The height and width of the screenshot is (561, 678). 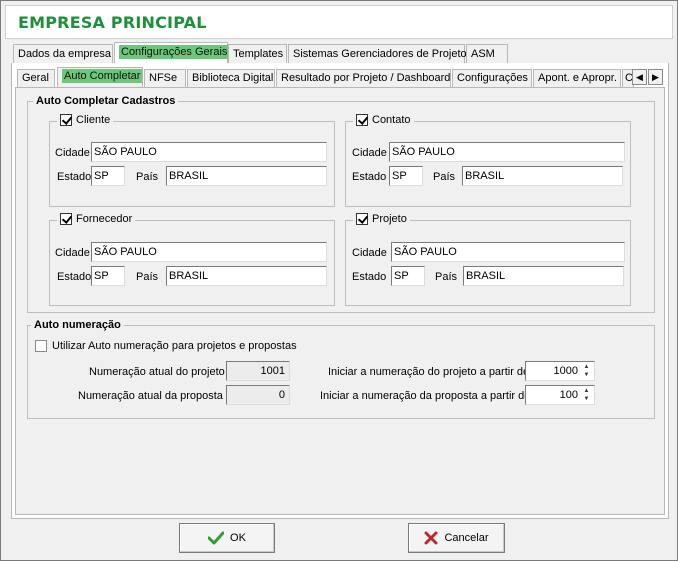 What do you see at coordinates (483, 54) in the screenshot?
I see `tab-label: ASM` at bounding box center [483, 54].